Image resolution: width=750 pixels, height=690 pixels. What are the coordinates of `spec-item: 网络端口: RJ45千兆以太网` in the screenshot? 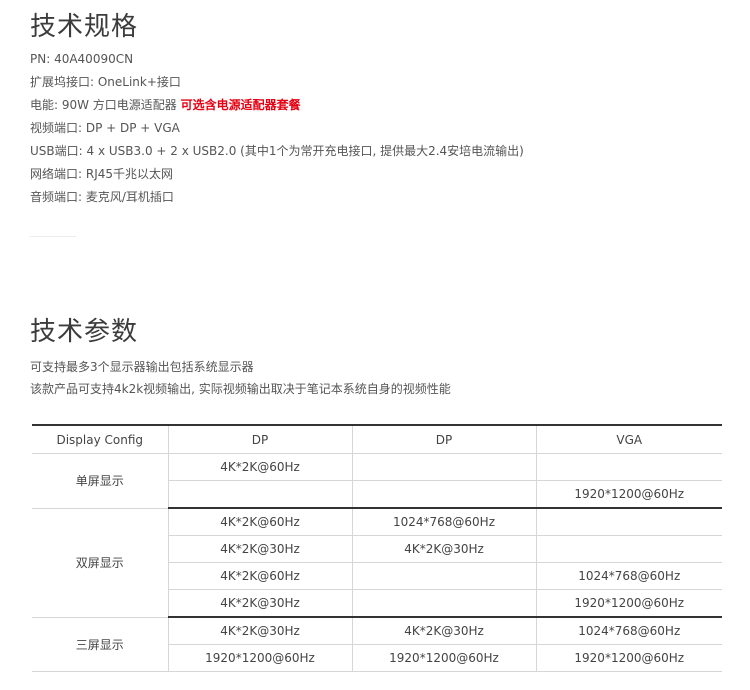 It's located at (277, 174).